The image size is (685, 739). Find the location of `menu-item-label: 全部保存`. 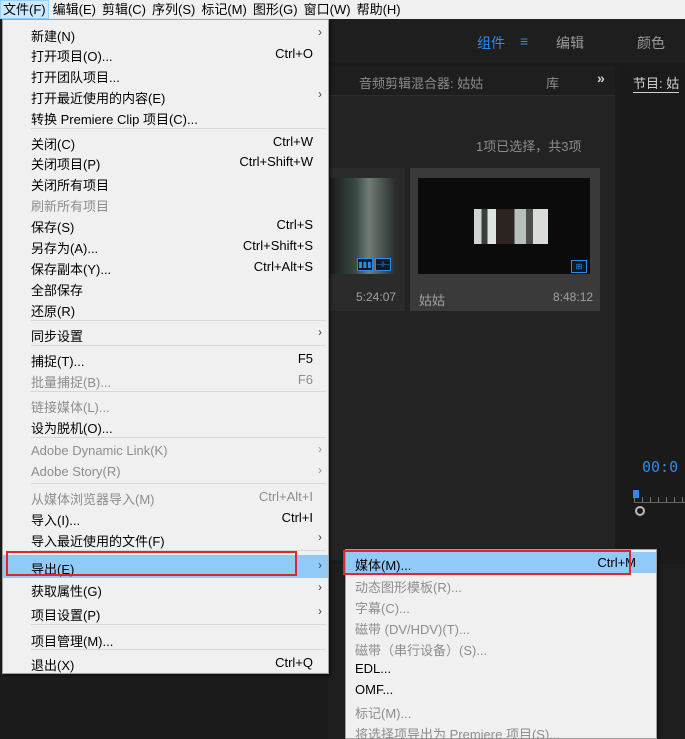

menu-item-label: 全部保存 is located at coordinates (57, 290).